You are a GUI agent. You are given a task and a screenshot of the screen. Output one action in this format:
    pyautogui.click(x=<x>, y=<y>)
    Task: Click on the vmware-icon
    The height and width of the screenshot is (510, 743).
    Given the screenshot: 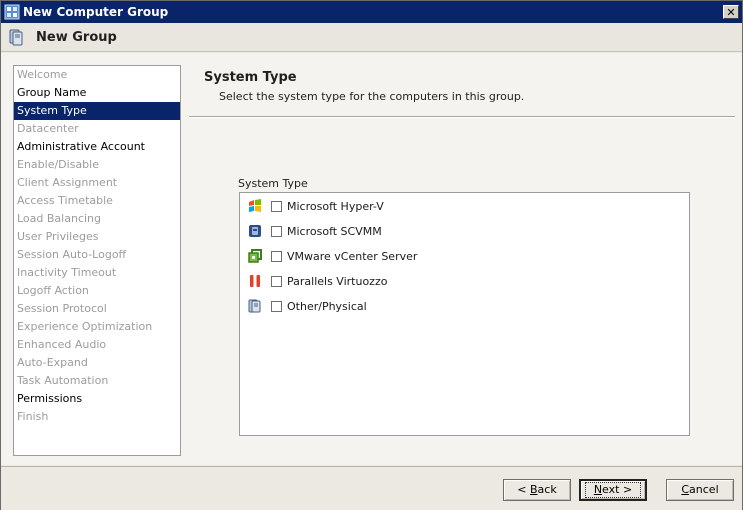 What is the action you would take?
    pyautogui.click(x=255, y=256)
    